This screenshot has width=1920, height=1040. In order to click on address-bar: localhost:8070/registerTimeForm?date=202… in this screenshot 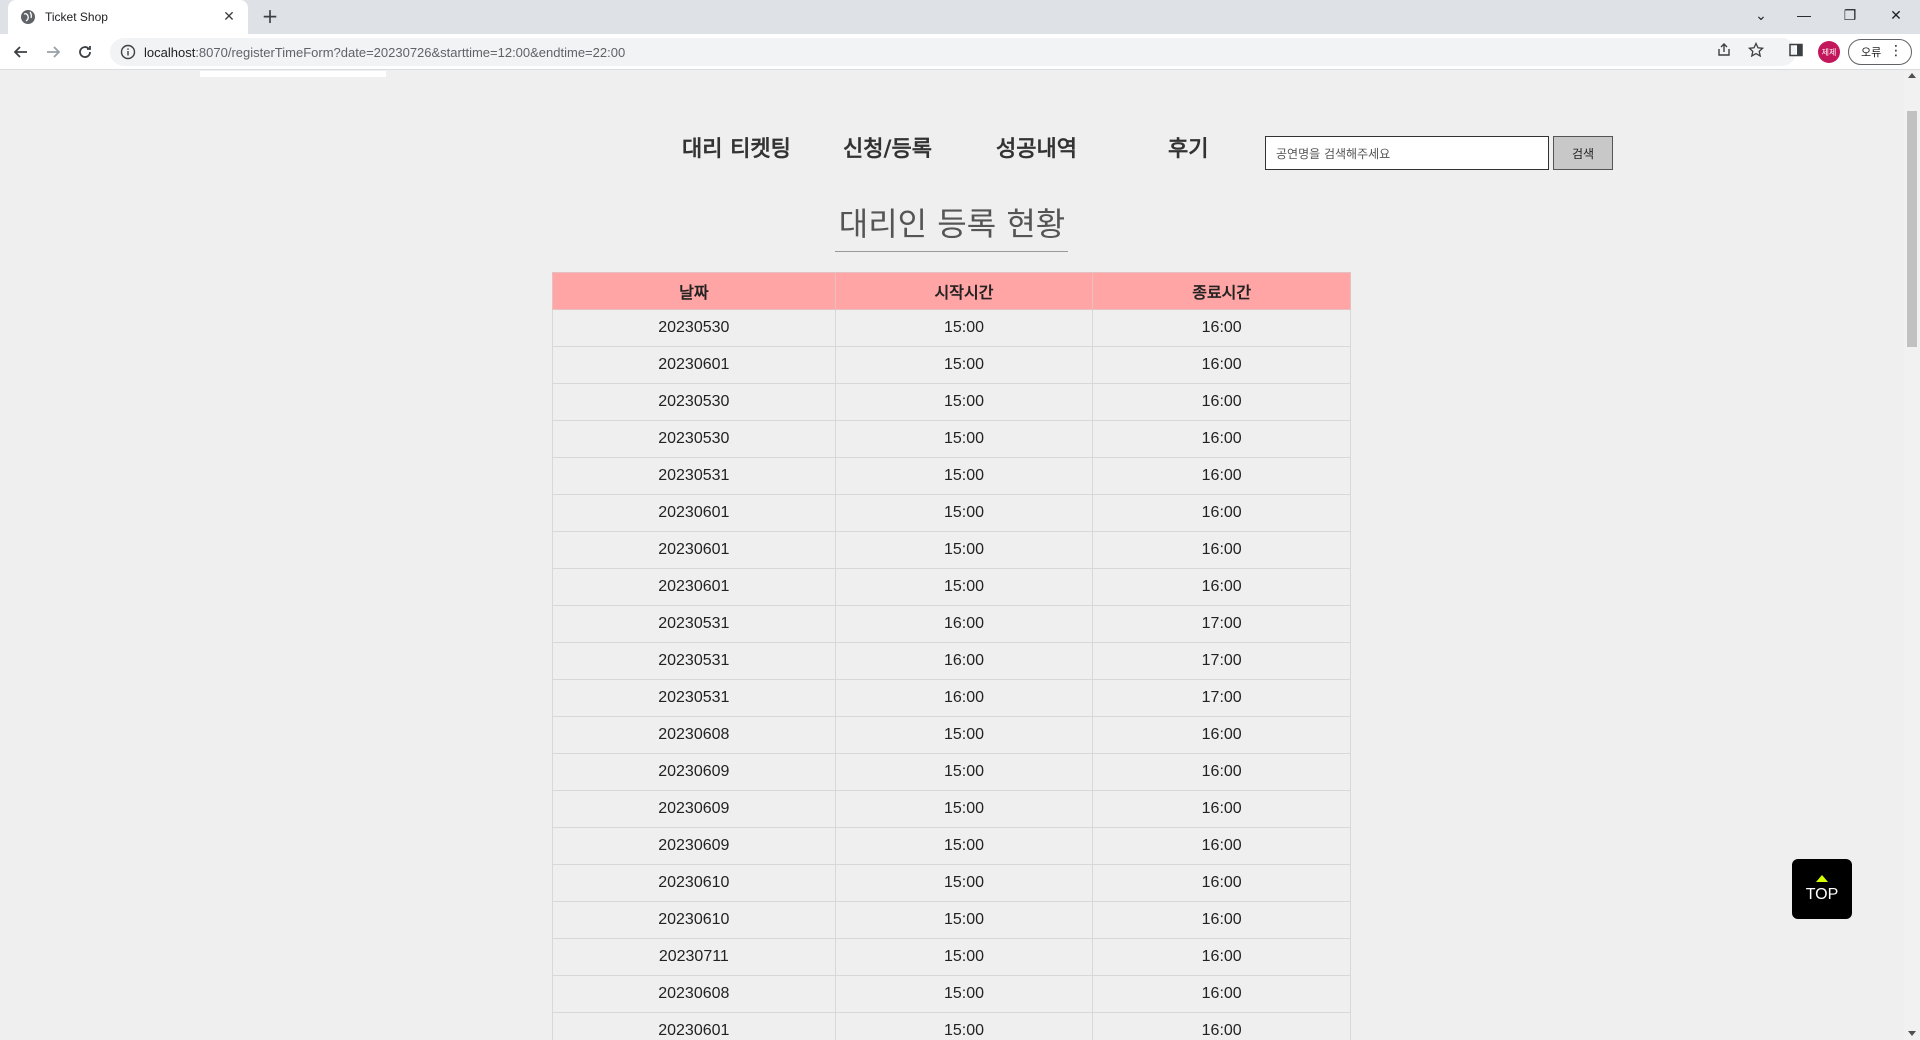, I will do `click(953, 52)`.